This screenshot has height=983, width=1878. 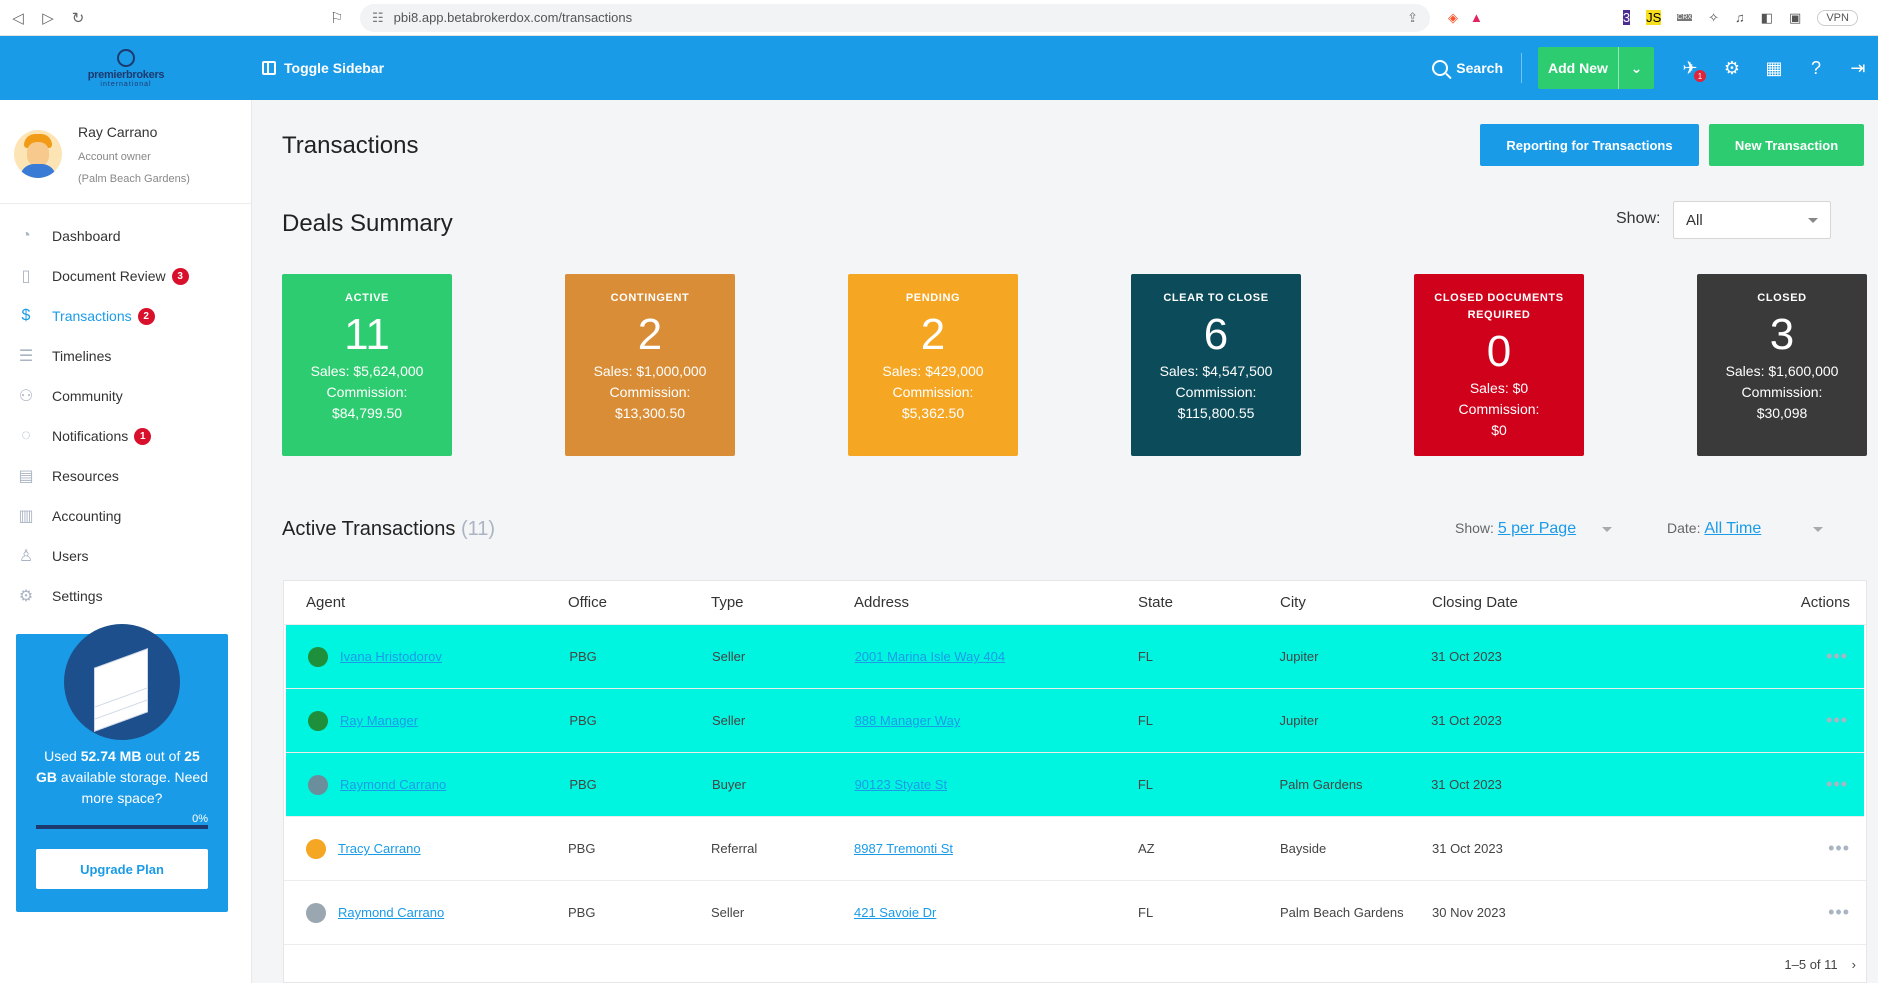 I want to click on chevron-down-icon: ⌄, so click(x=1636, y=68).